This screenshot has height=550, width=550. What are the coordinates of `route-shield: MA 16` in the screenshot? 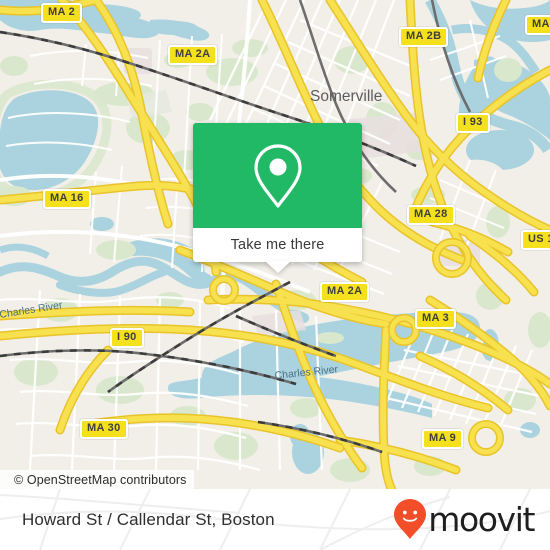 It's located at (67, 198).